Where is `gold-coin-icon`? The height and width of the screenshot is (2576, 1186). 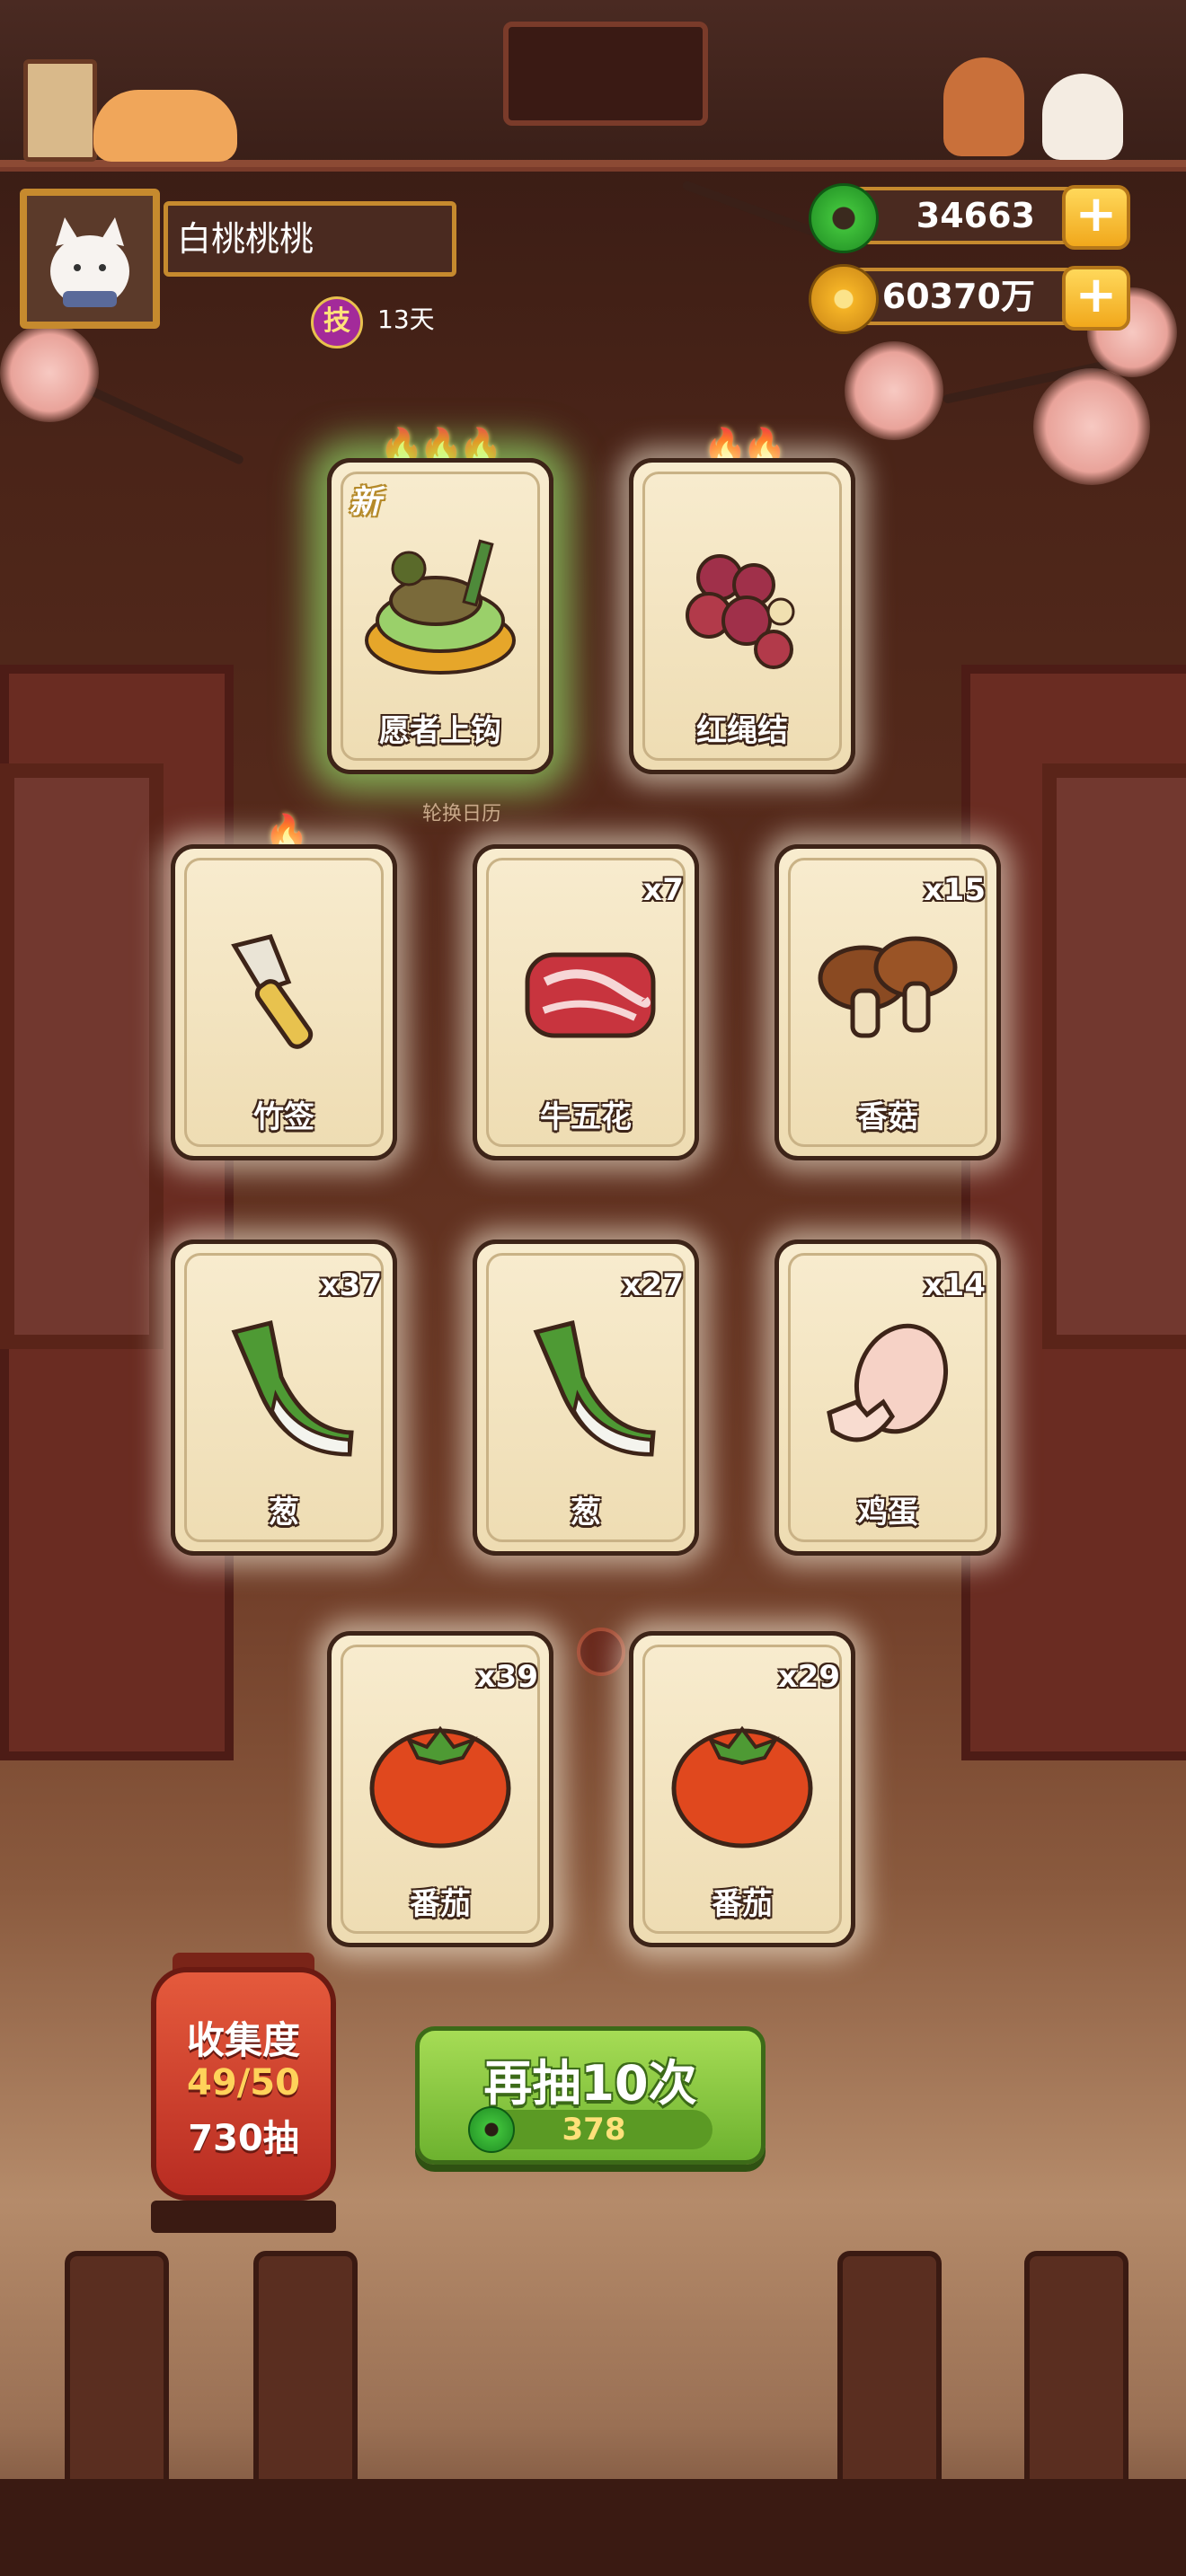 gold-coin-icon is located at coordinates (844, 299).